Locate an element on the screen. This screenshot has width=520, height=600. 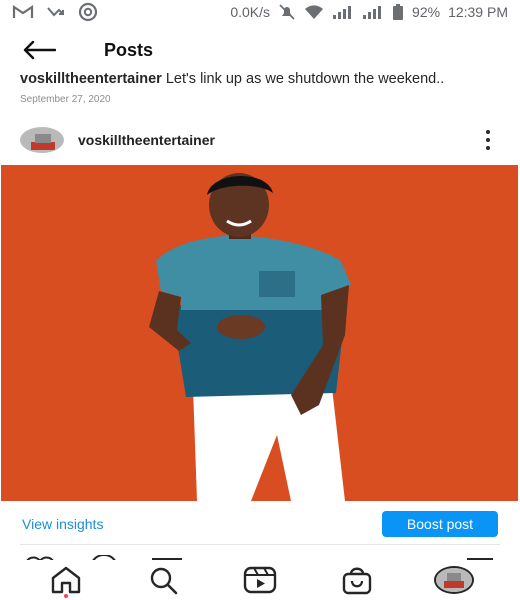
arrow-left-icon is located at coordinates (39, 50).